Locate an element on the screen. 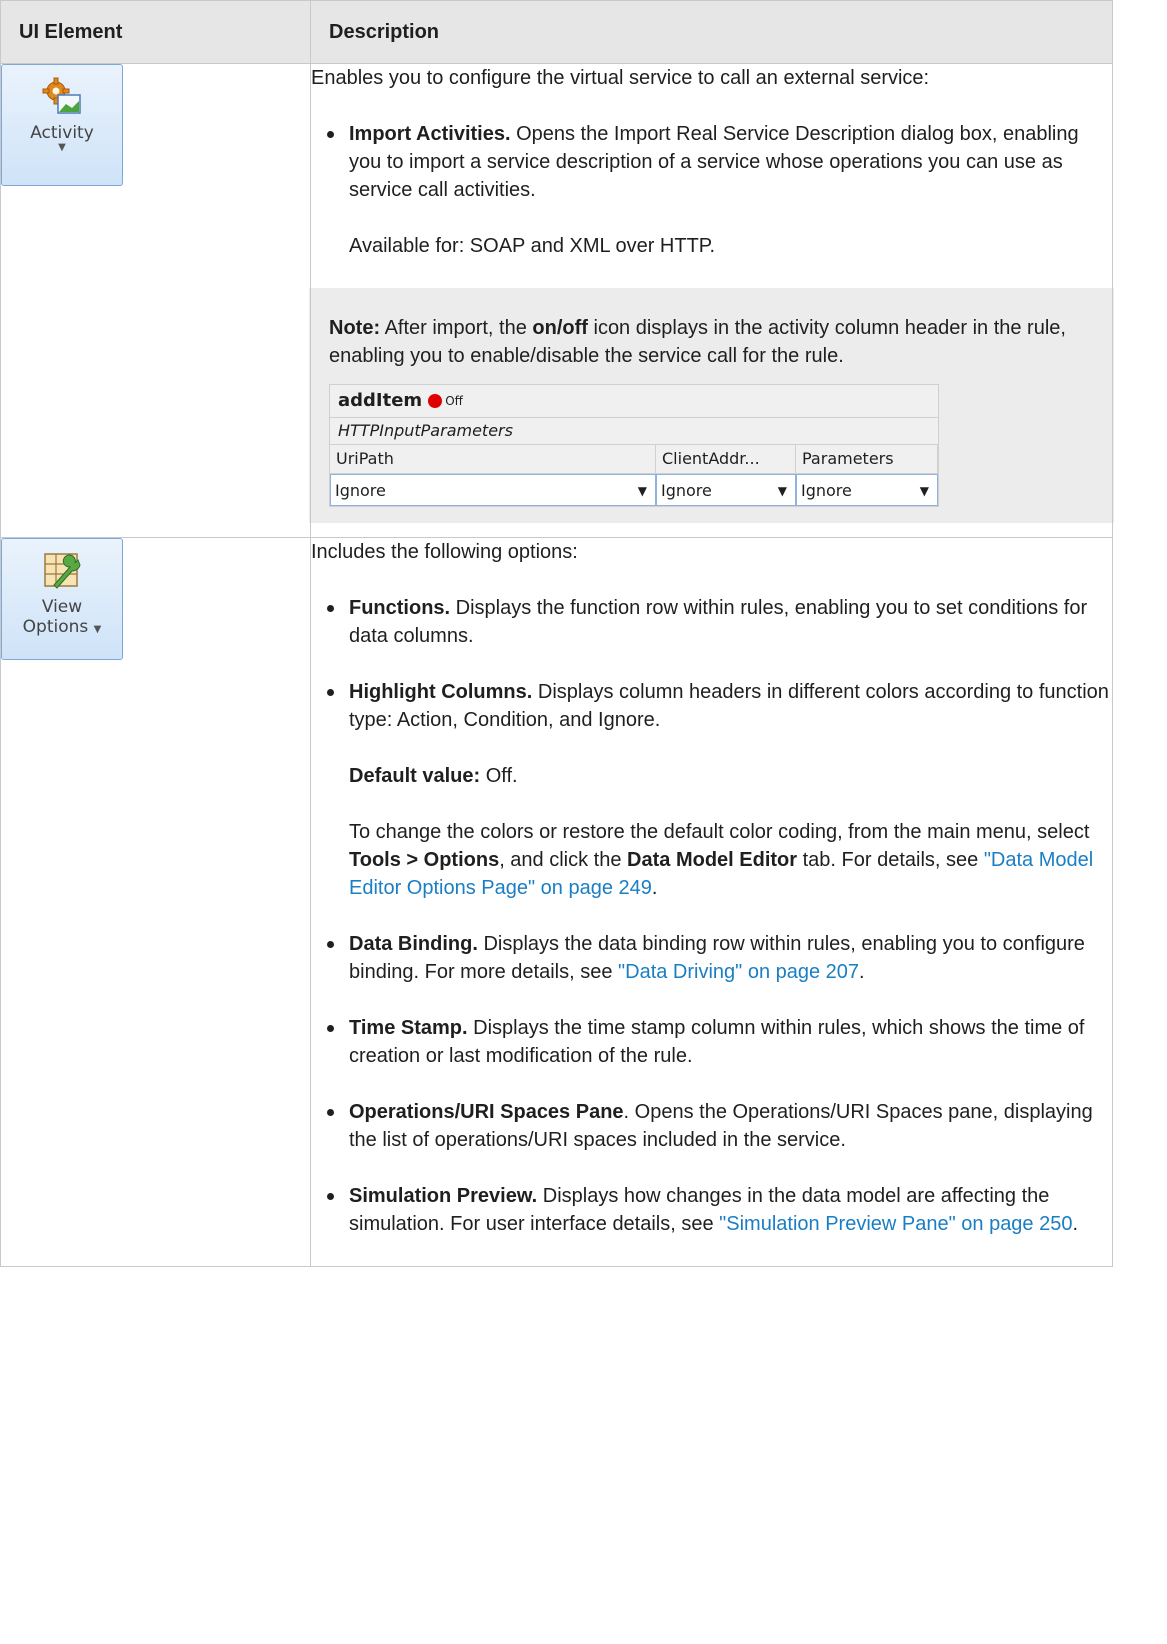 The width and height of the screenshot is (1167, 1644). option-title: Functions. is located at coordinates (400, 608).